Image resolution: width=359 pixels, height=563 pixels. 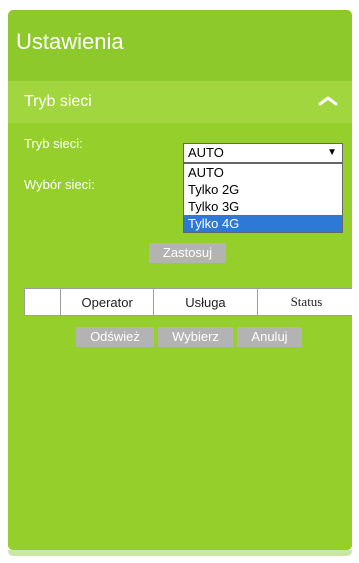 What do you see at coordinates (304, 302) in the screenshot?
I see `table-header-status: Status` at bounding box center [304, 302].